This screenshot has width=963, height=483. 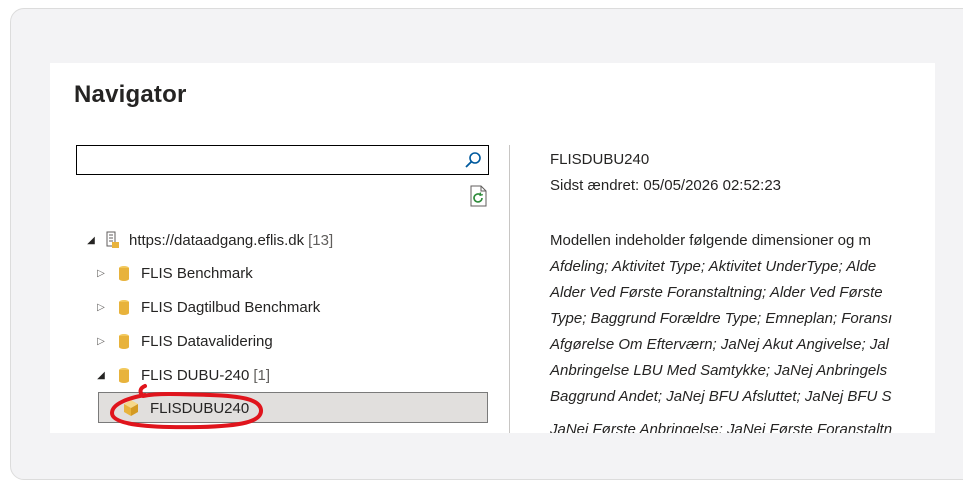 What do you see at coordinates (600, 159) in the screenshot?
I see `details-name: FLISDUBU240` at bounding box center [600, 159].